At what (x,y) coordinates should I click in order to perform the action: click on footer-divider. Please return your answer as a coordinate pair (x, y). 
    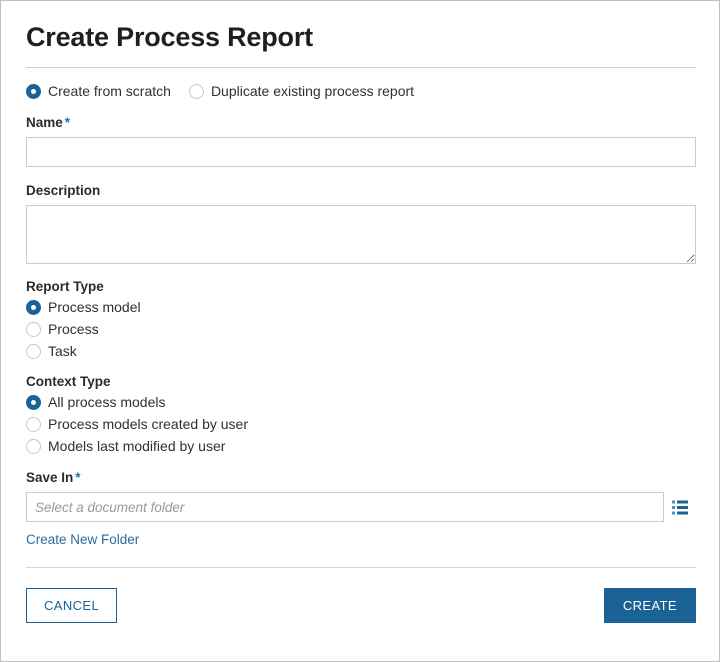
    Looking at the image, I should click on (361, 567).